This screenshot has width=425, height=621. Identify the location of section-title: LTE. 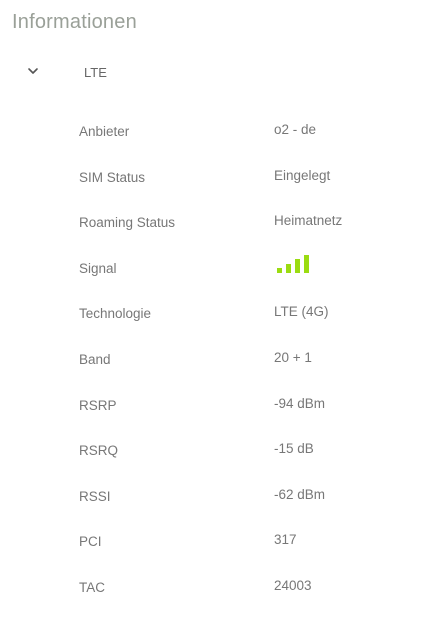
(95, 72).